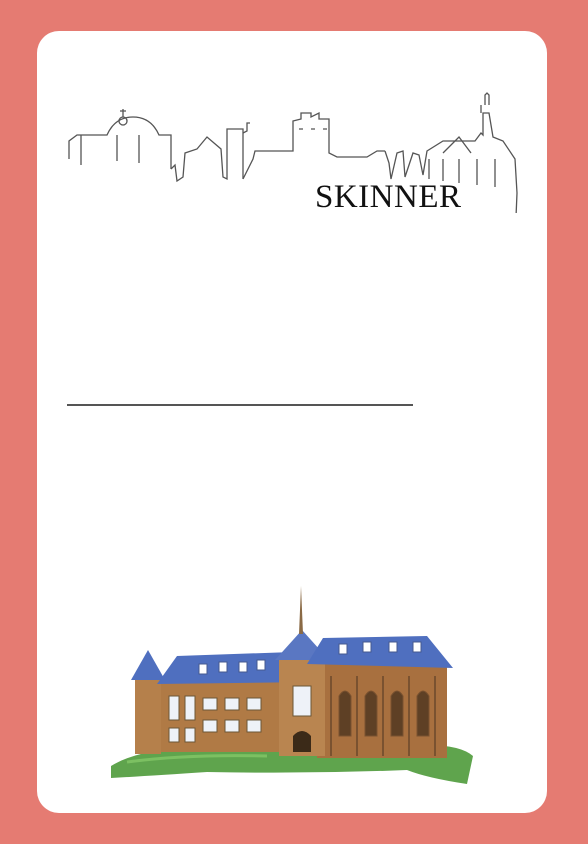  What do you see at coordinates (388, 197) in the screenshot?
I see `house-name: SKINNER` at bounding box center [388, 197].